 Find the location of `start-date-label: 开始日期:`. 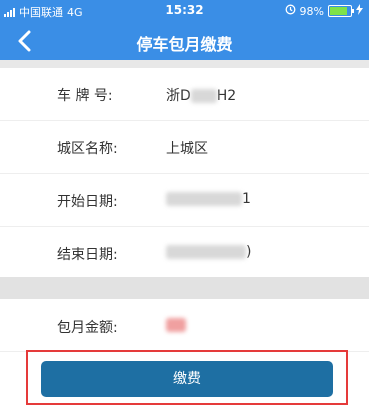

start-date-label: 开始日期: is located at coordinates (87, 202).